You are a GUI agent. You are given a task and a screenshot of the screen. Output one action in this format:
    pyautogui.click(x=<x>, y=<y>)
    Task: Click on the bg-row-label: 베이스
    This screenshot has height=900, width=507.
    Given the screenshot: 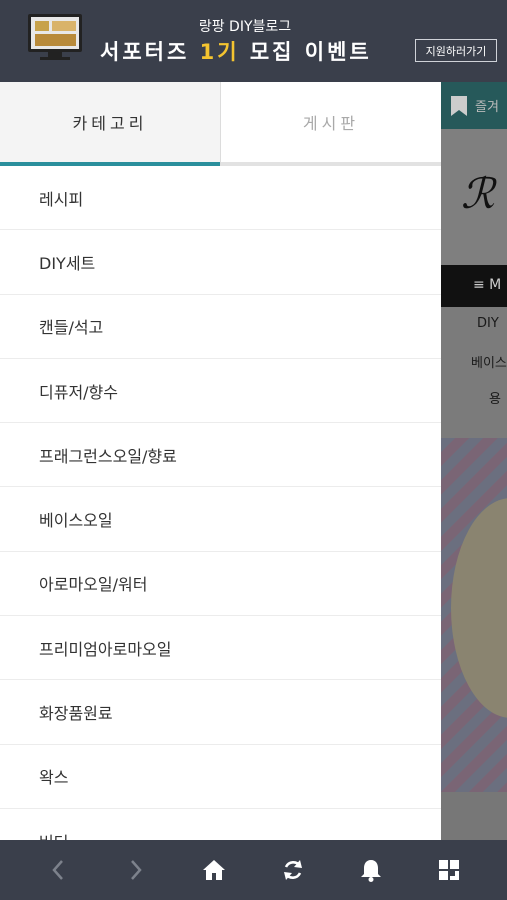 What is the action you would take?
    pyautogui.click(x=489, y=363)
    